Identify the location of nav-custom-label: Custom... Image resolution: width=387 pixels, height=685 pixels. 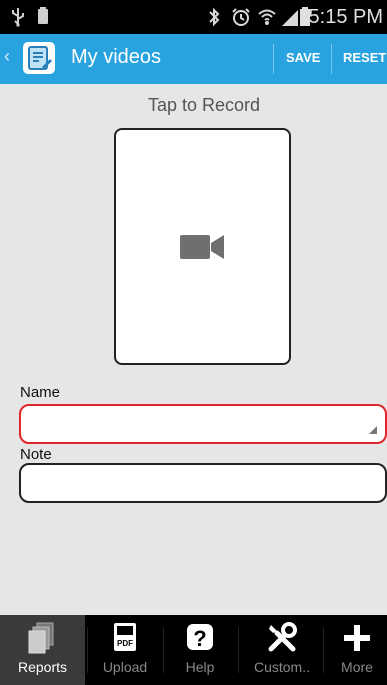
(281, 667).